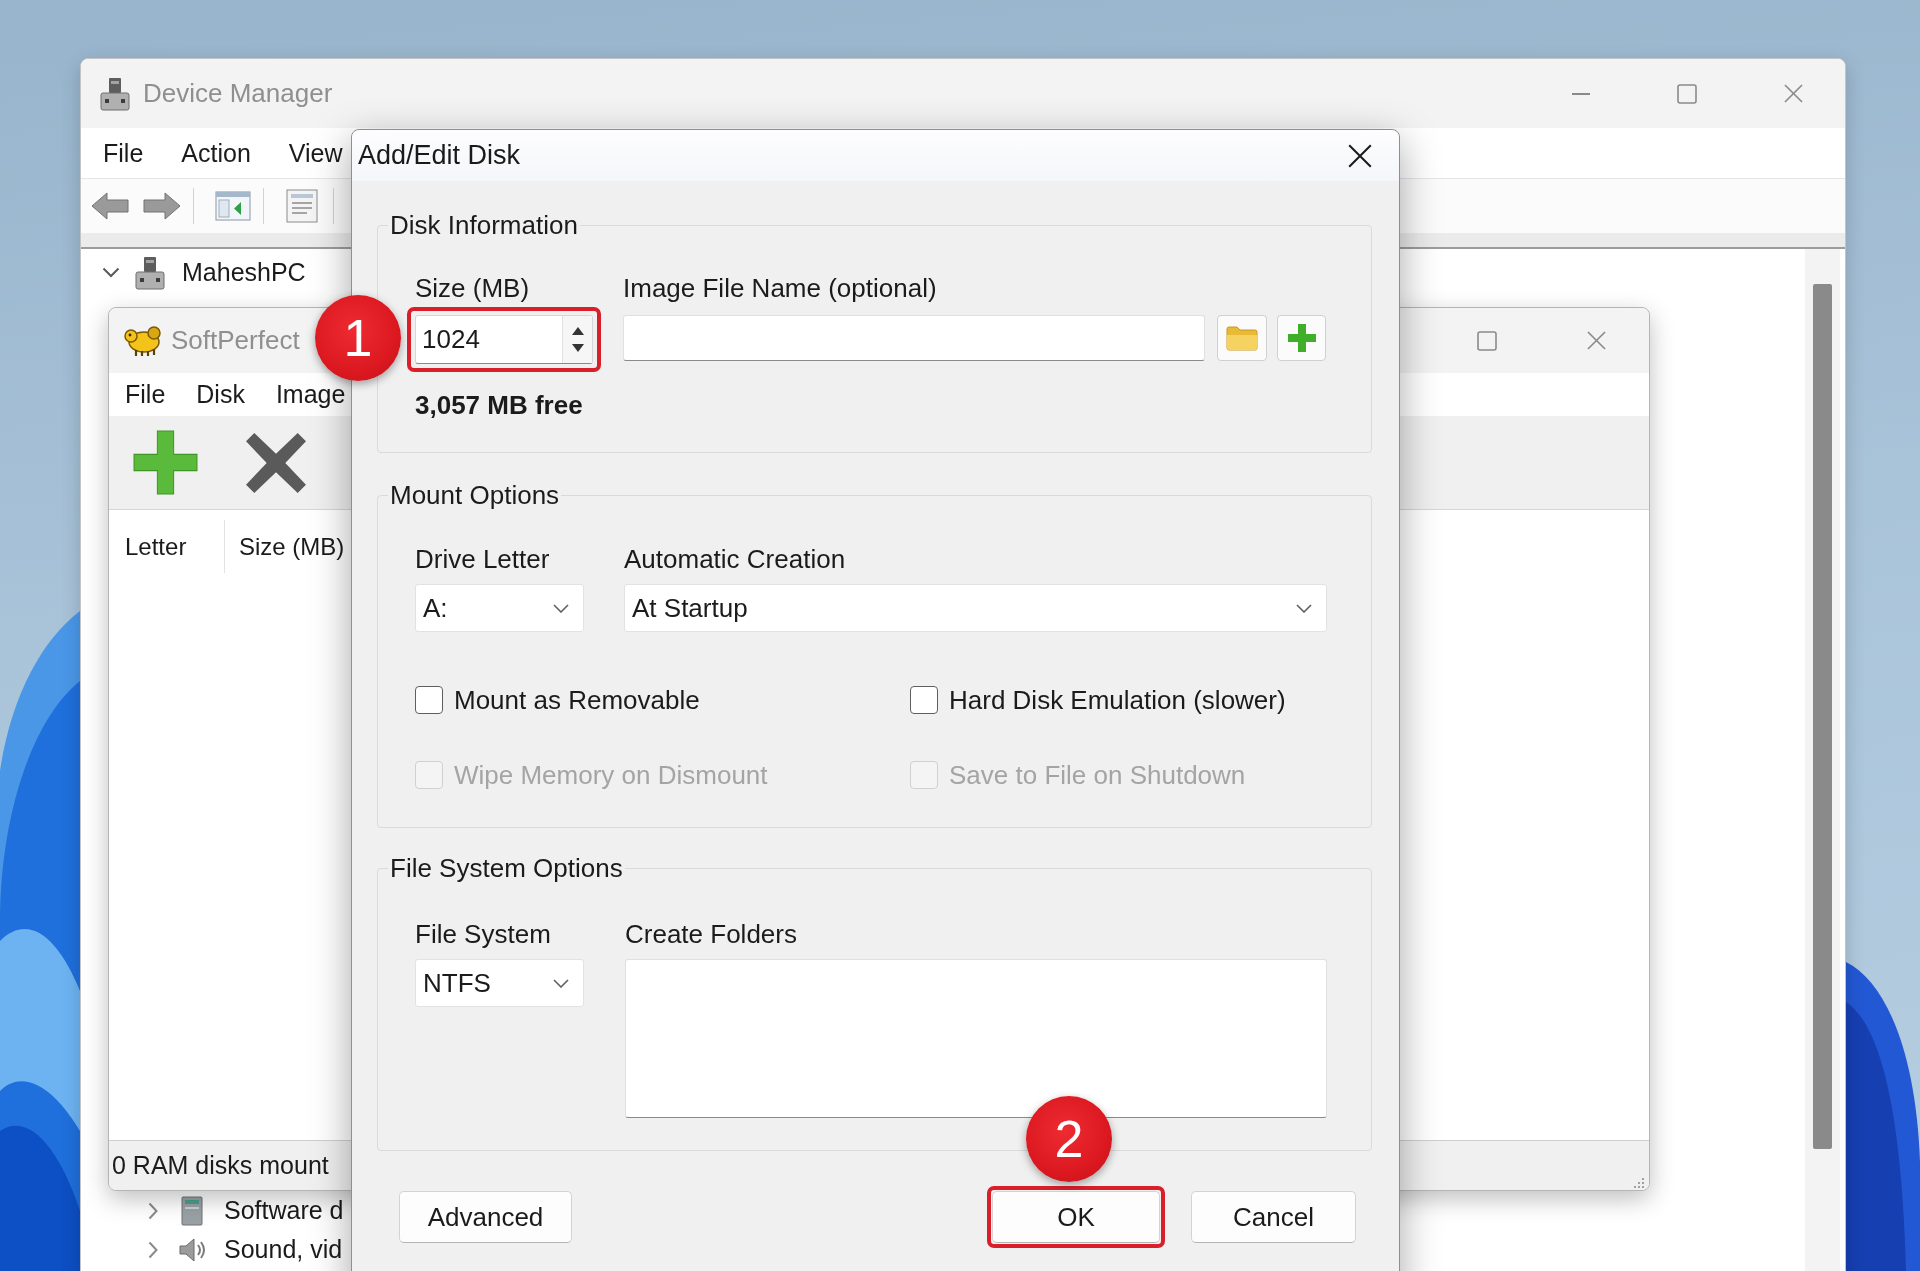  What do you see at coordinates (914, 338) in the screenshot?
I see `image-file-input` at bounding box center [914, 338].